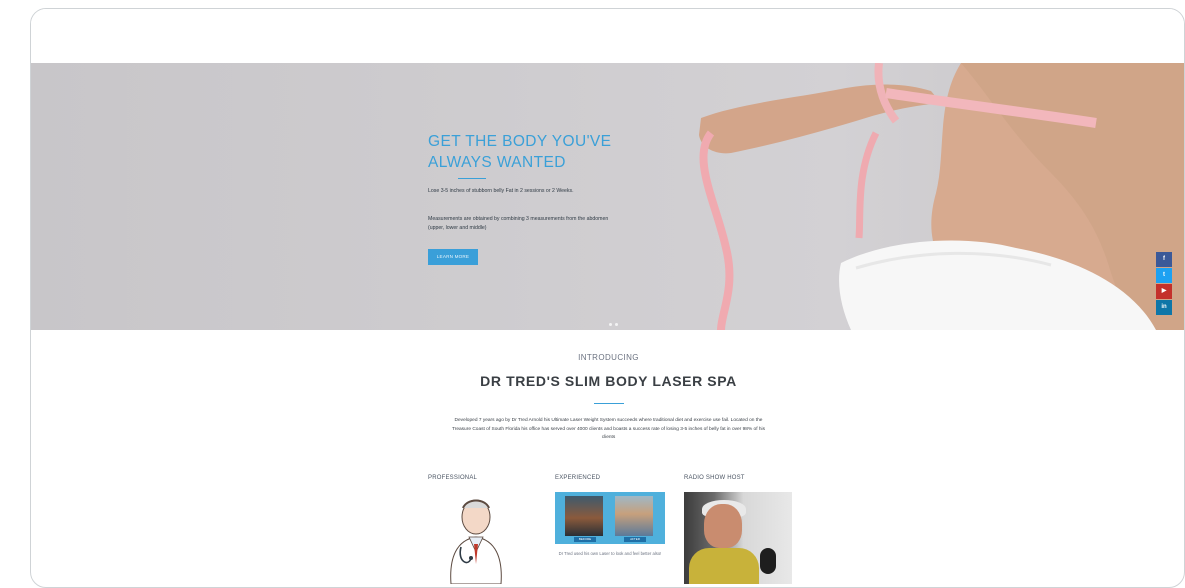  What do you see at coordinates (520, 152) in the screenshot?
I see `hero-title: GET THE BODY YOU'VE ALWAYS WANTED` at bounding box center [520, 152].